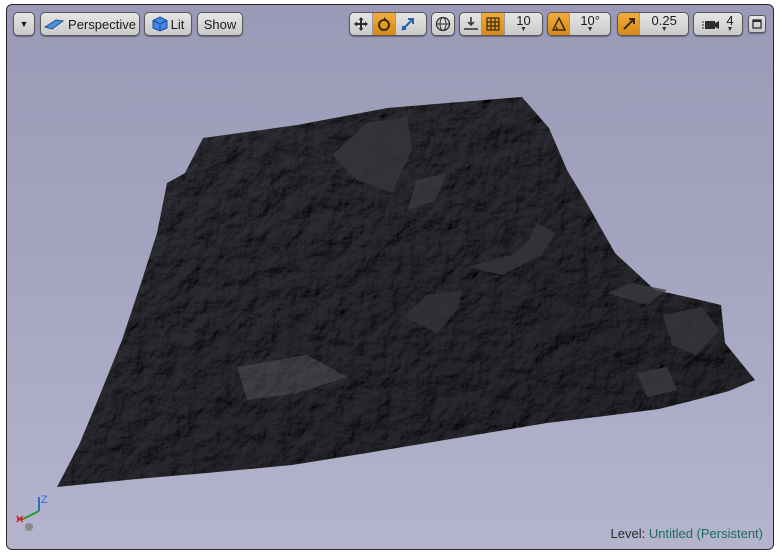 The image size is (778, 554). I want to click on axis-z-label: Z, so click(44, 500).